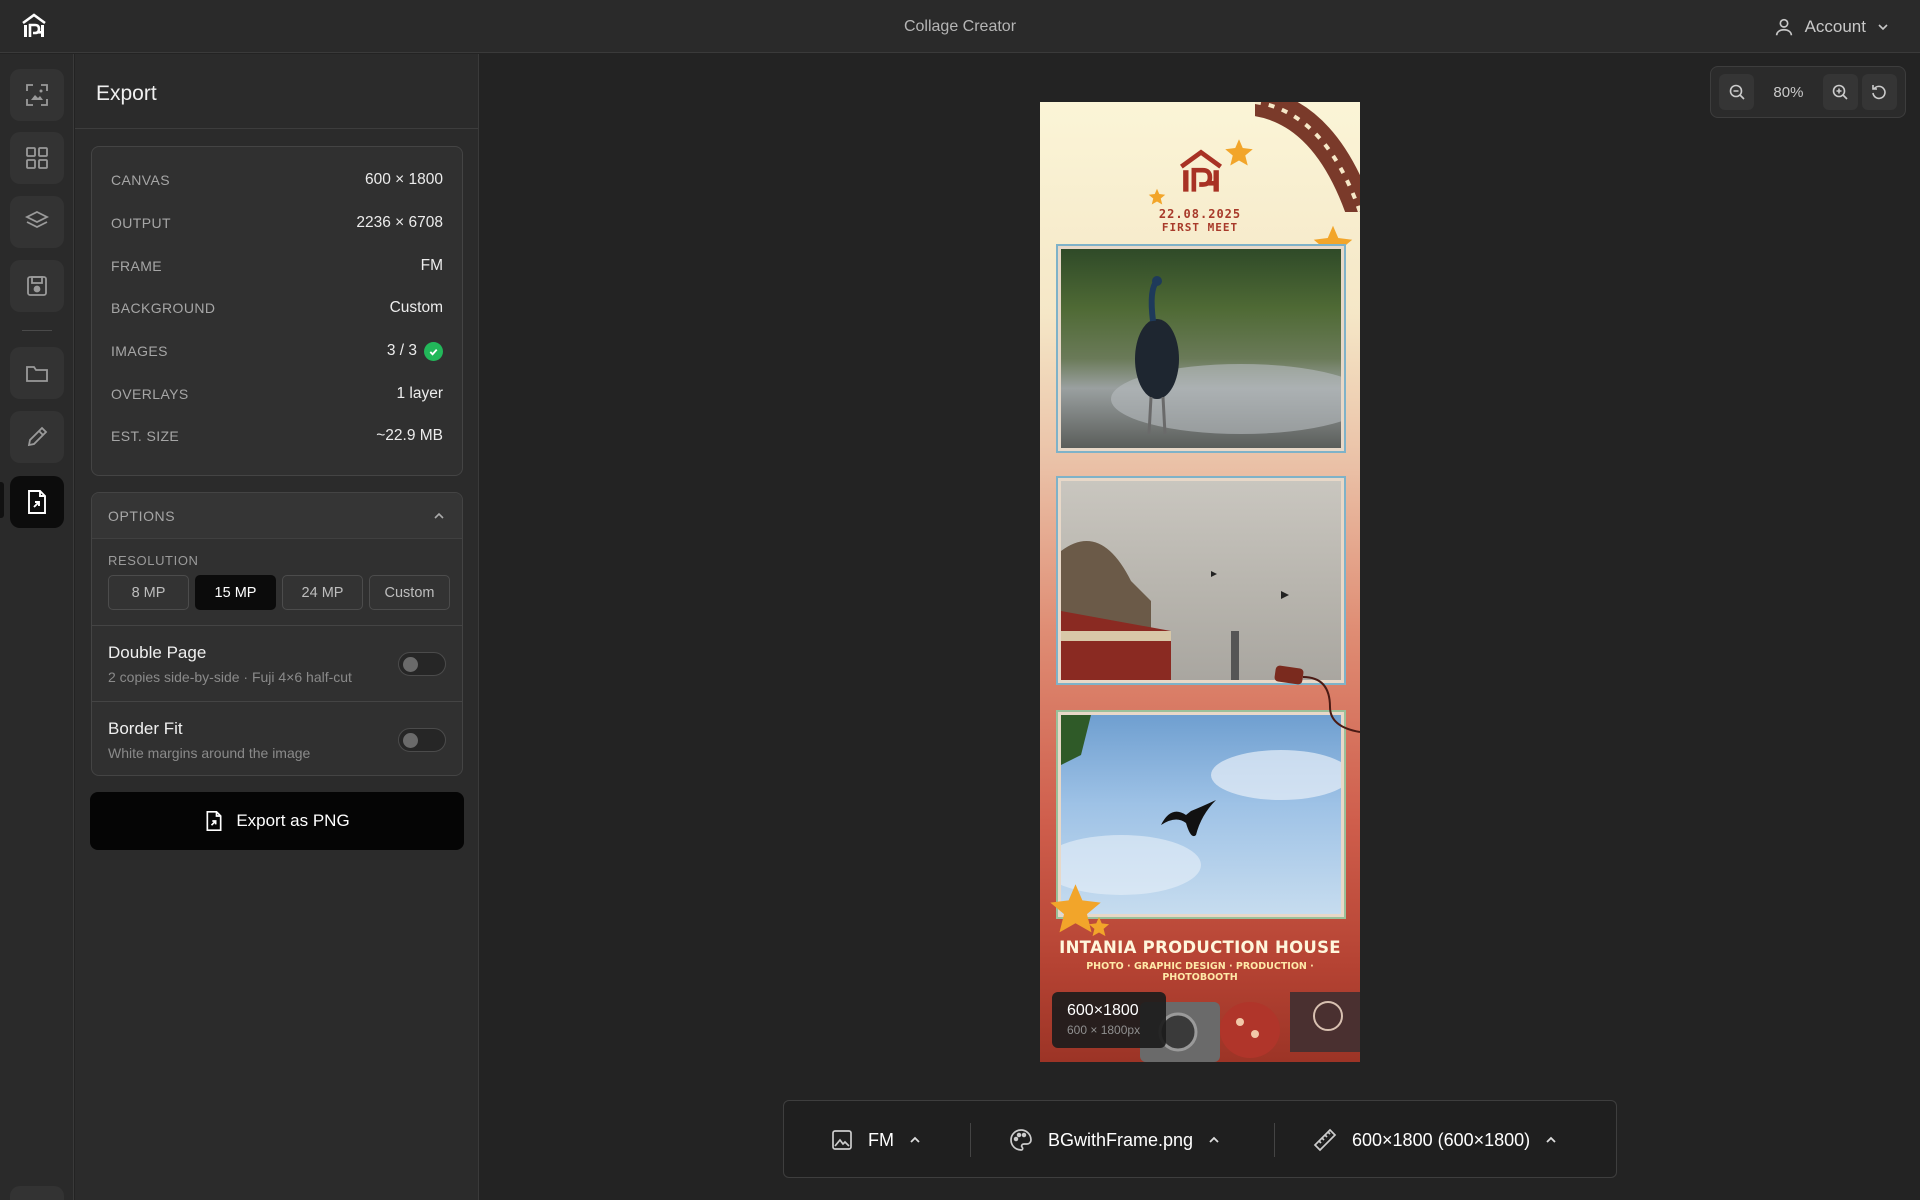 The image size is (1920, 1200). I want to click on double-page-title: Double Page, so click(157, 652).